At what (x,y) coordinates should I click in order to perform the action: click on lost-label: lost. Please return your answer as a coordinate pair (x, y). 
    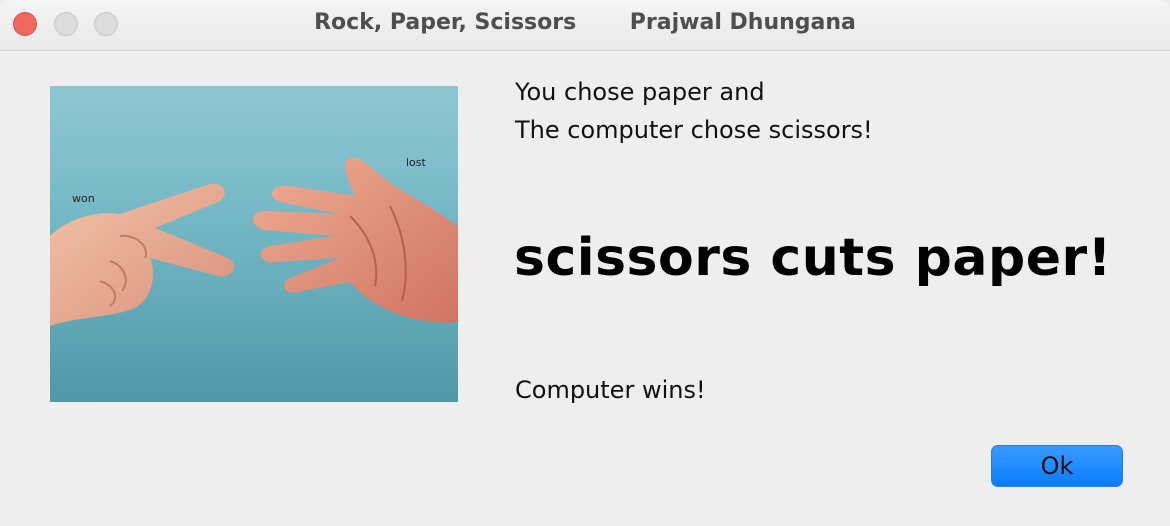
    Looking at the image, I should click on (416, 162).